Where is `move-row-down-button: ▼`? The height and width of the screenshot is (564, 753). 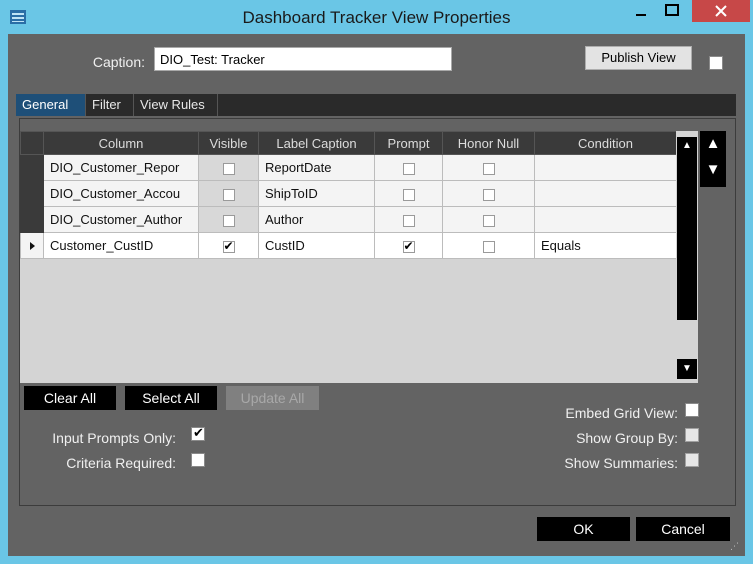
move-row-down-button: ▼ is located at coordinates (713, 169).